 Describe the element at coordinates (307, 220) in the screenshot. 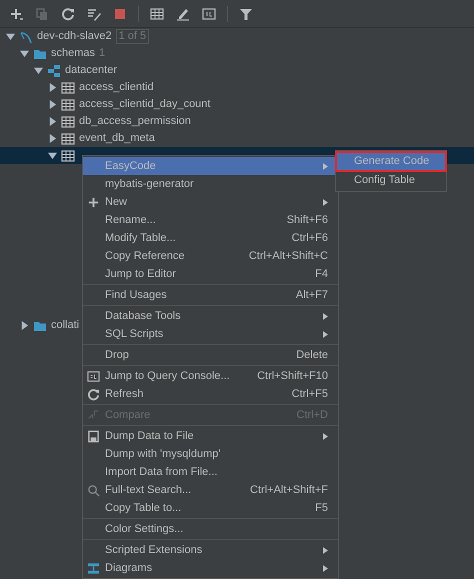

I see `shortcut-label: Shift+F6` at that location.